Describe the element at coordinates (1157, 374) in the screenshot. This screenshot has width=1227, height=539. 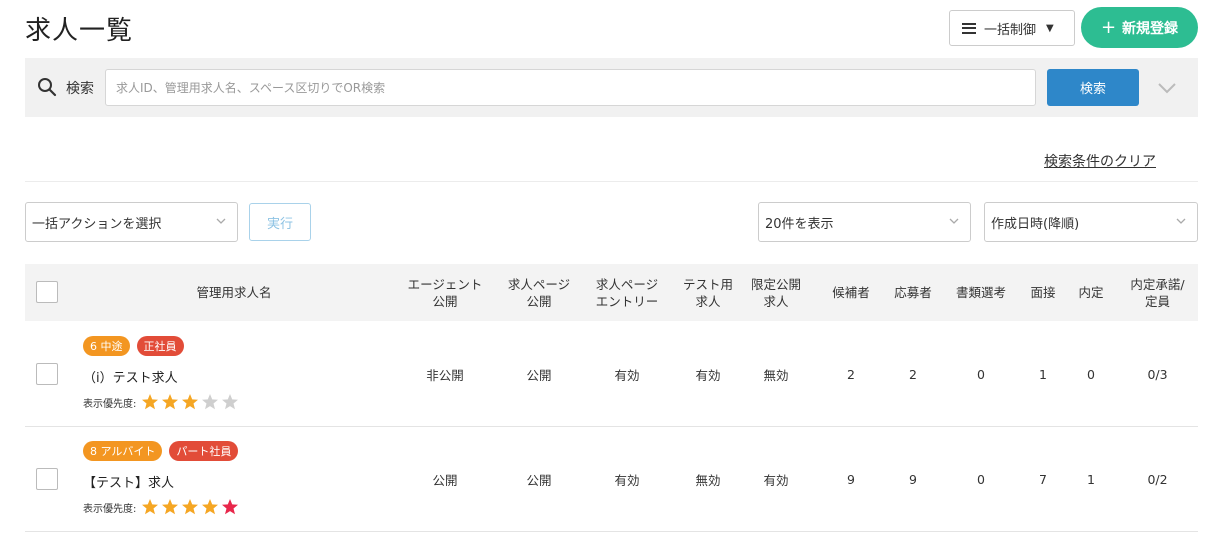
I see `acceptance-cell: 0/3` at that location.